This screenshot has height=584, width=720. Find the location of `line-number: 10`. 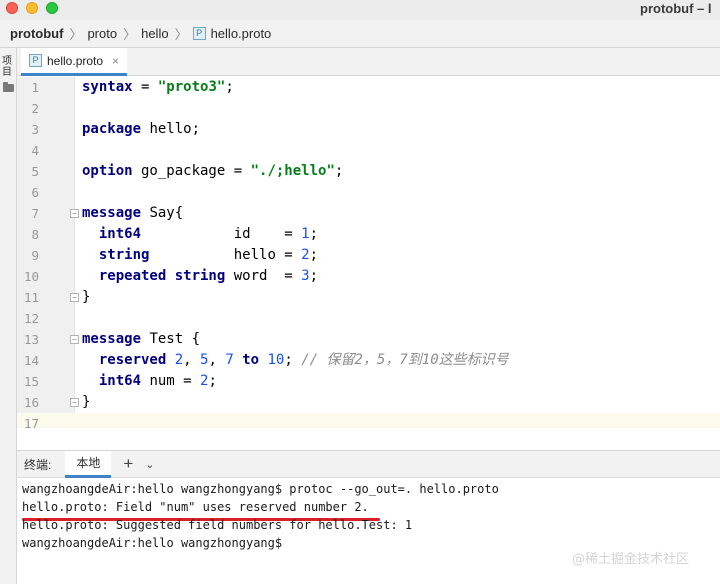

line-number: 10 is located at coordinates (31, 276).